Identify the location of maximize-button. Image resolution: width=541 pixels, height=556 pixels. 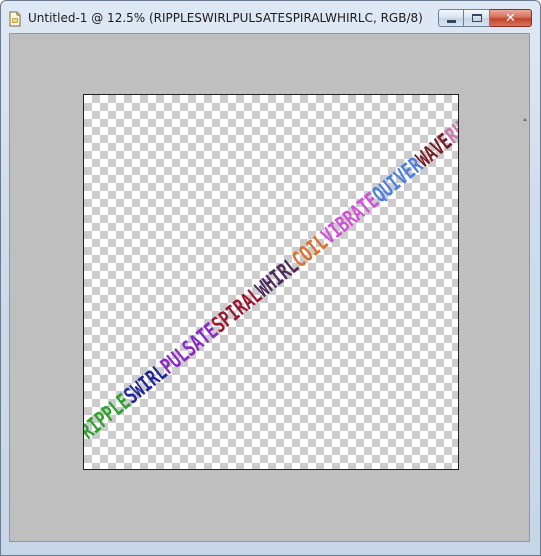
(477, 18).